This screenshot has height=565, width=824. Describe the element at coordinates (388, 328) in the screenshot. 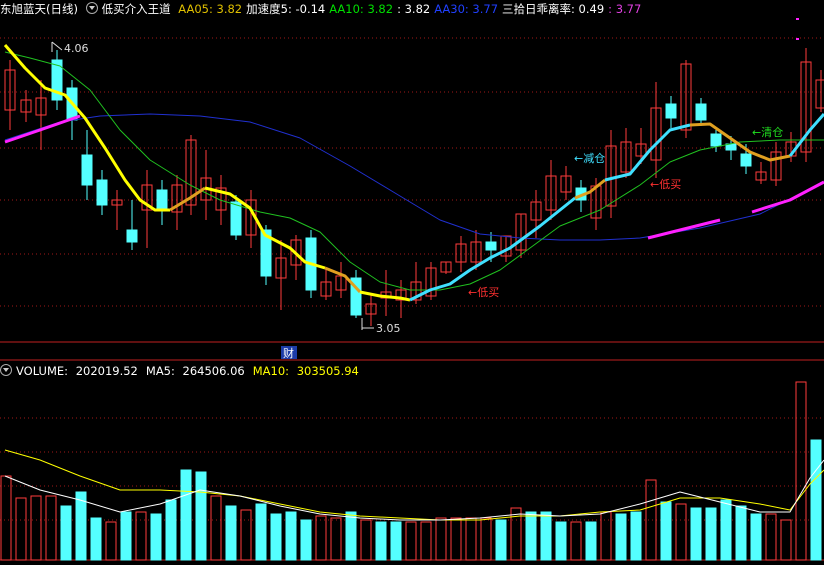

I see `low-price-label: 3.05` at that location.